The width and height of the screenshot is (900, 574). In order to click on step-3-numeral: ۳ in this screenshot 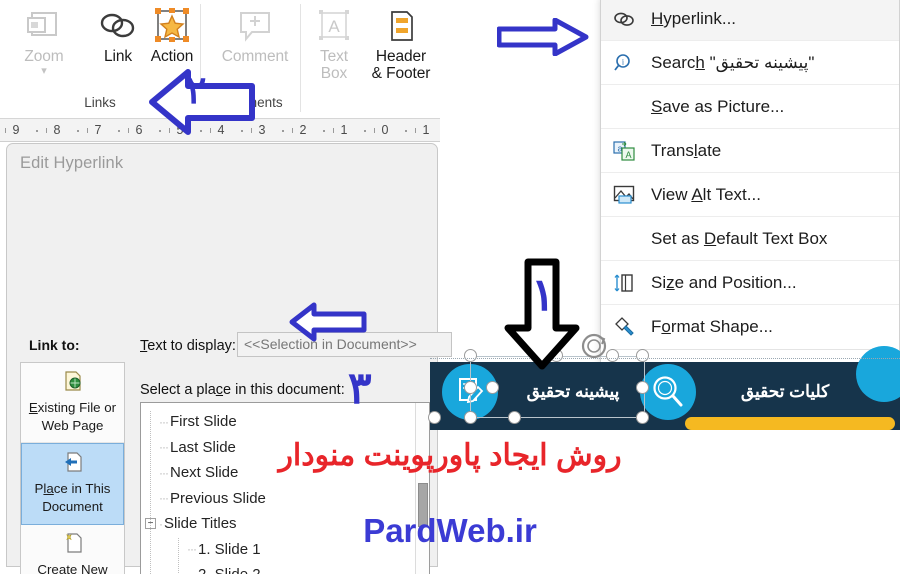, I will do `click(360, 388)`.